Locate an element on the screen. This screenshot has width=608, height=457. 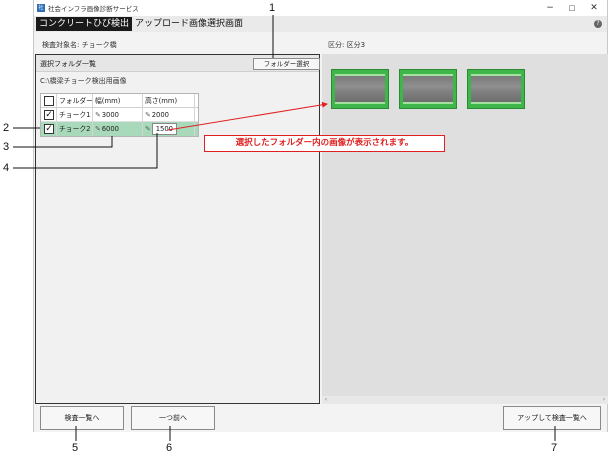
annotation-number-3: 3 is located at coordinates (6, 147).